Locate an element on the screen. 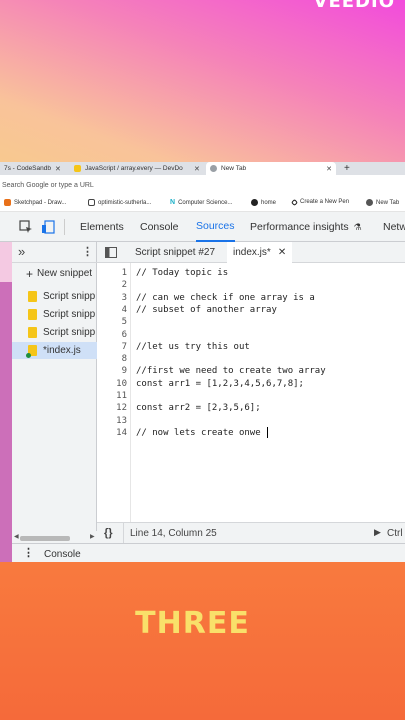 Image resolution: width=405 pixels, height=720 pixels. code-line: 8 is located at coordinates (251, 359).